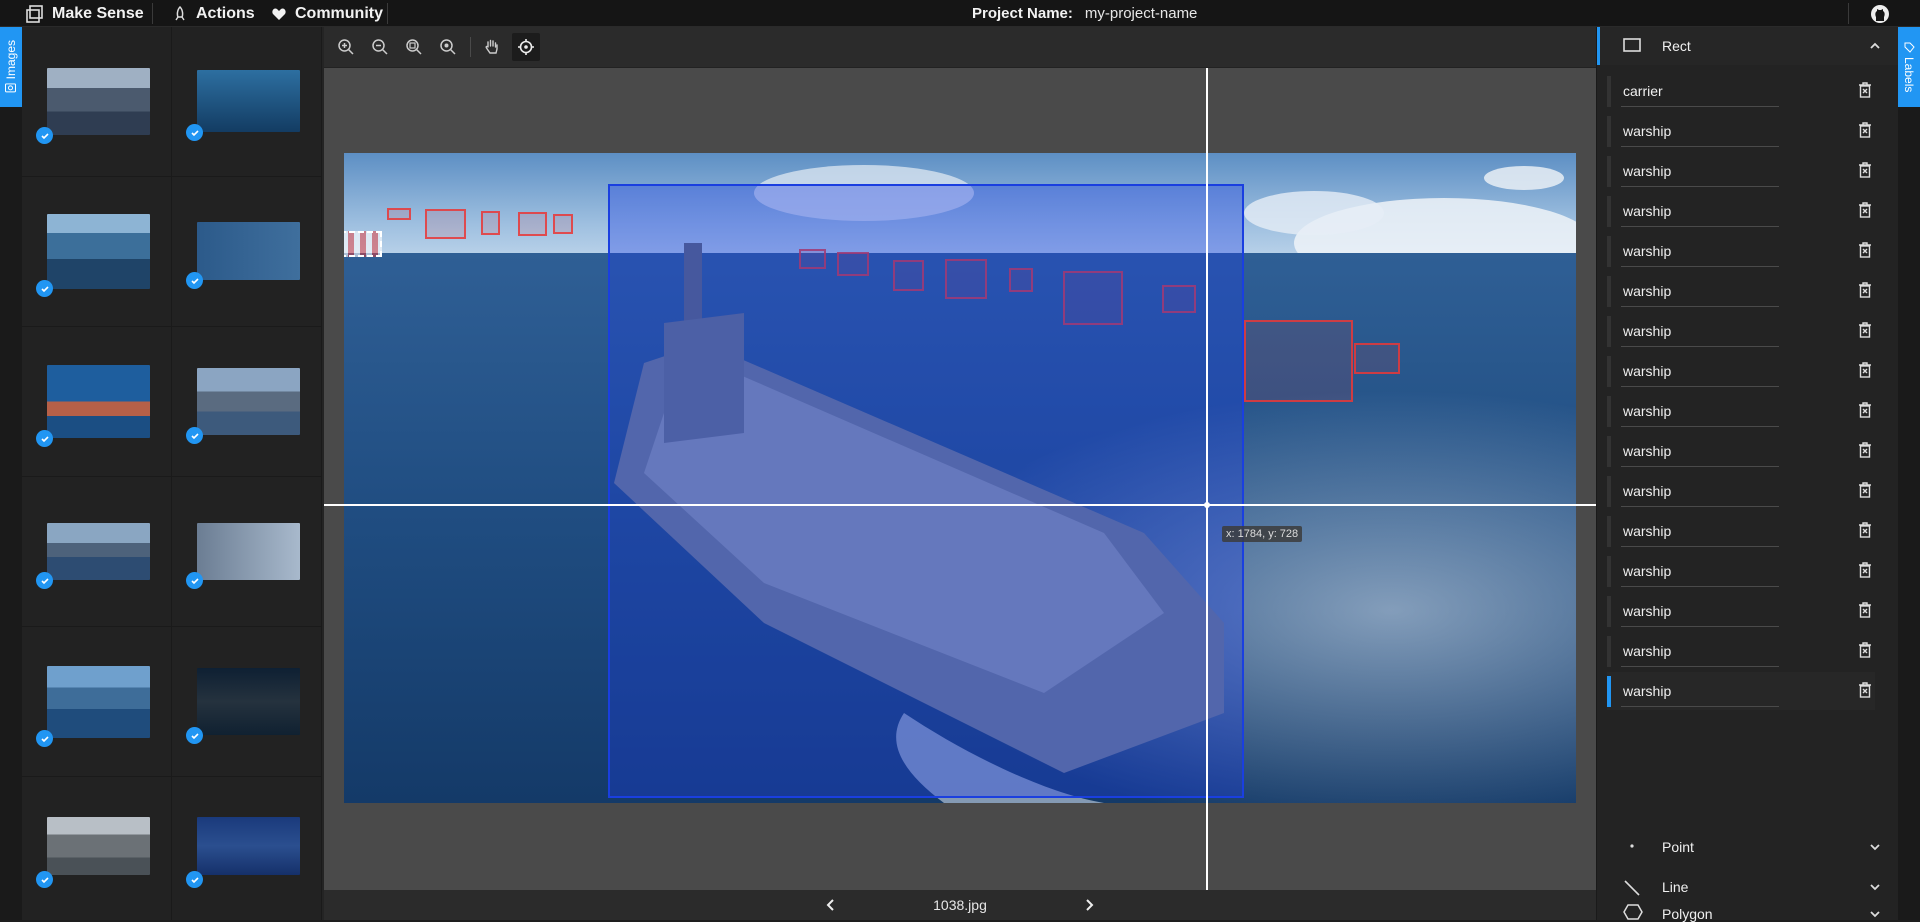 The height and width of the screenshot is (922, 1920). Describe the element at coordinates (346, 47) in the screenshot. I see `zoom-in-button` at that location.